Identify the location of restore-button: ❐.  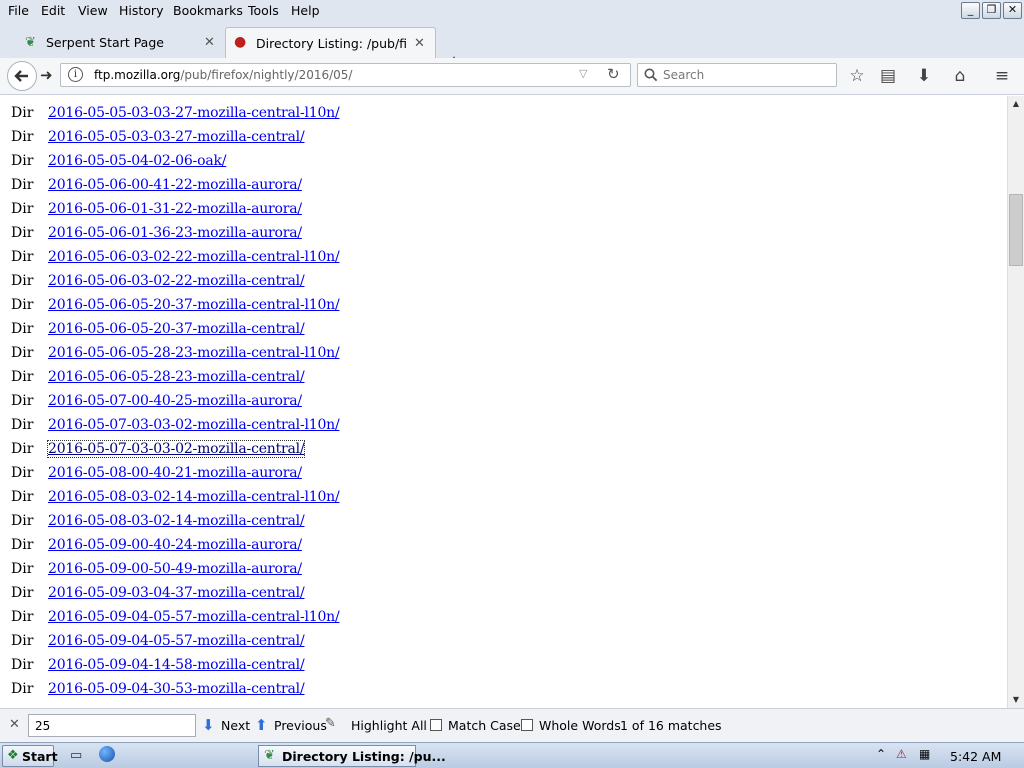
(991, 10).